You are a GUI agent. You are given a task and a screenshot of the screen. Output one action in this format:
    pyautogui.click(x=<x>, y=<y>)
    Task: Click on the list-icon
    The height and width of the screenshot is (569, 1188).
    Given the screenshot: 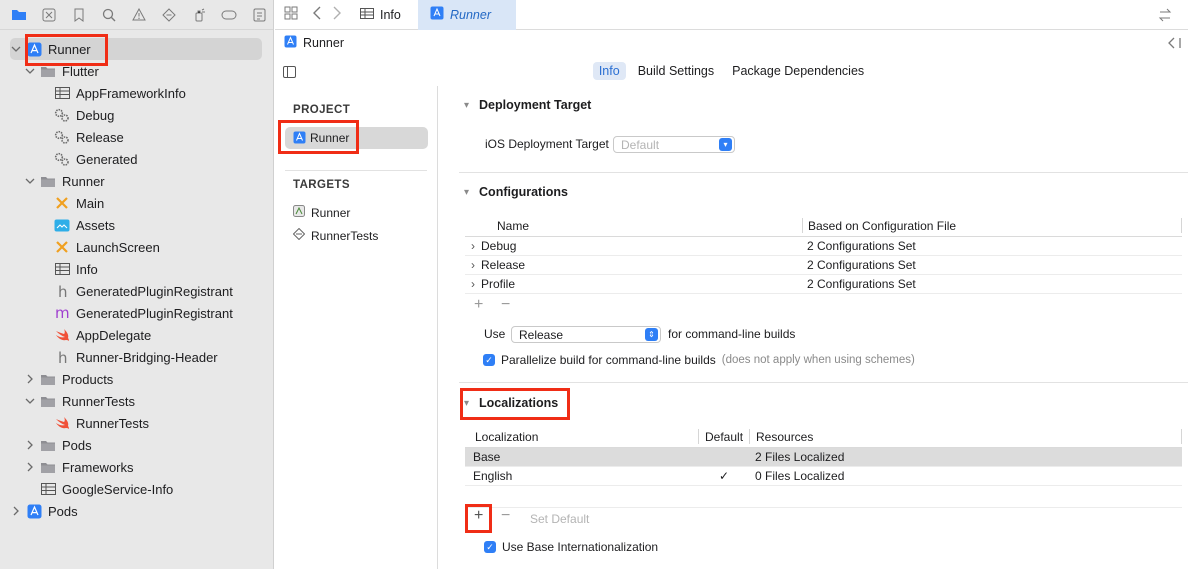 What is the action you would take?
    pyautogui.click(x=259, y=15)
    